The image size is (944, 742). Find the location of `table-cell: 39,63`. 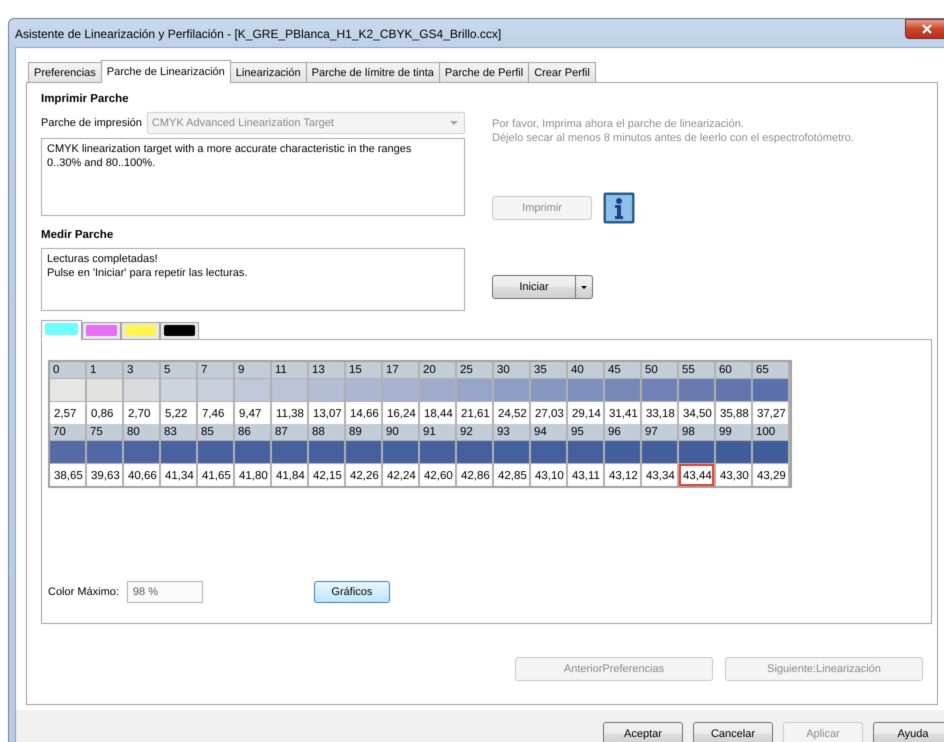

table-cell: 39,63 is located at coordinates (104, 475).